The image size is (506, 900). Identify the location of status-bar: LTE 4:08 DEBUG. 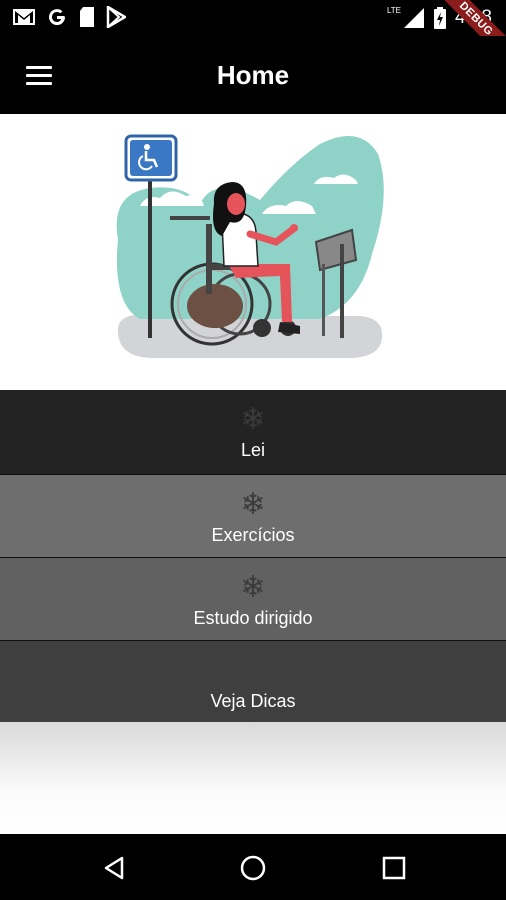
(253, 34).